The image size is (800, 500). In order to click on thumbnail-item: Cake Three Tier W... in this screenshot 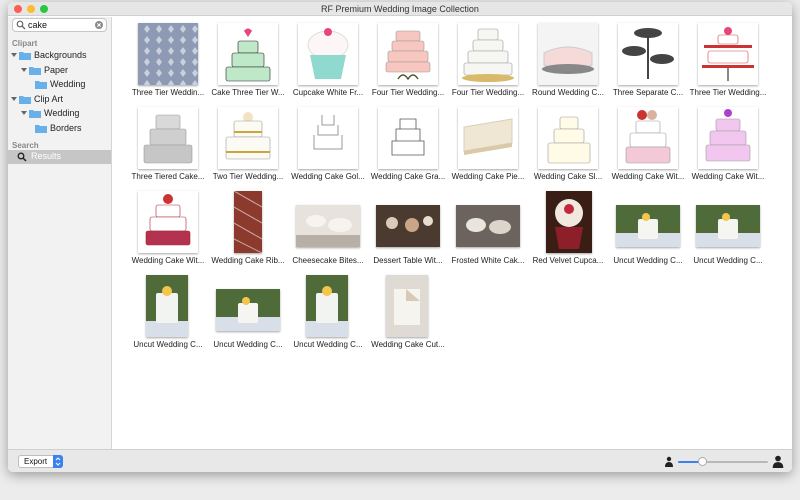, I will do `click(248, 60)`.